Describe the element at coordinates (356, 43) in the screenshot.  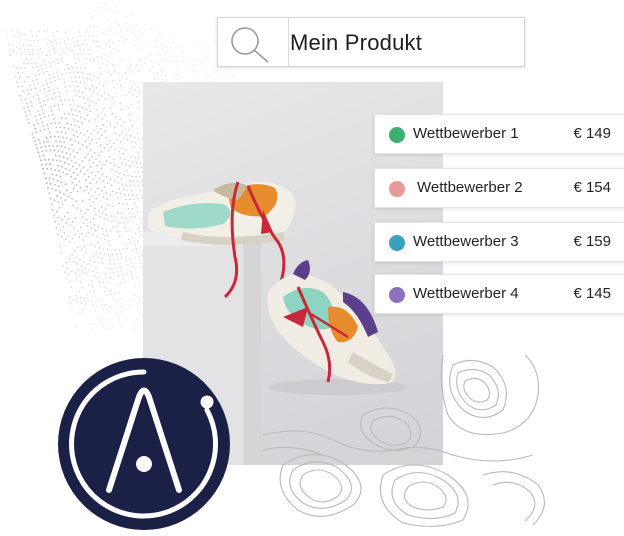
I see `search-query-text: Mein Produkt` at that location.